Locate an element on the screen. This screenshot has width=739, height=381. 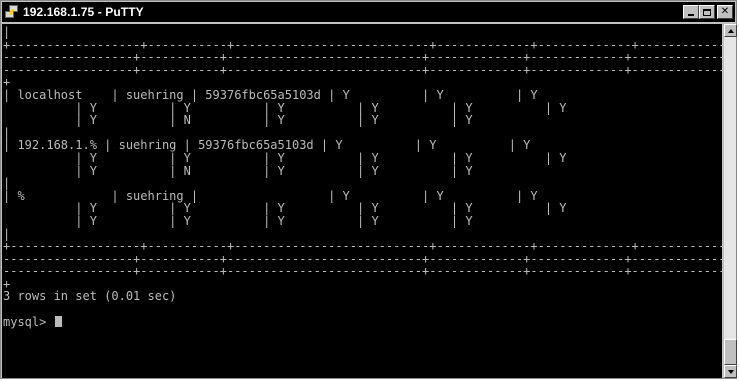
scrollbar-thumb is located at coordinates (730, 352).